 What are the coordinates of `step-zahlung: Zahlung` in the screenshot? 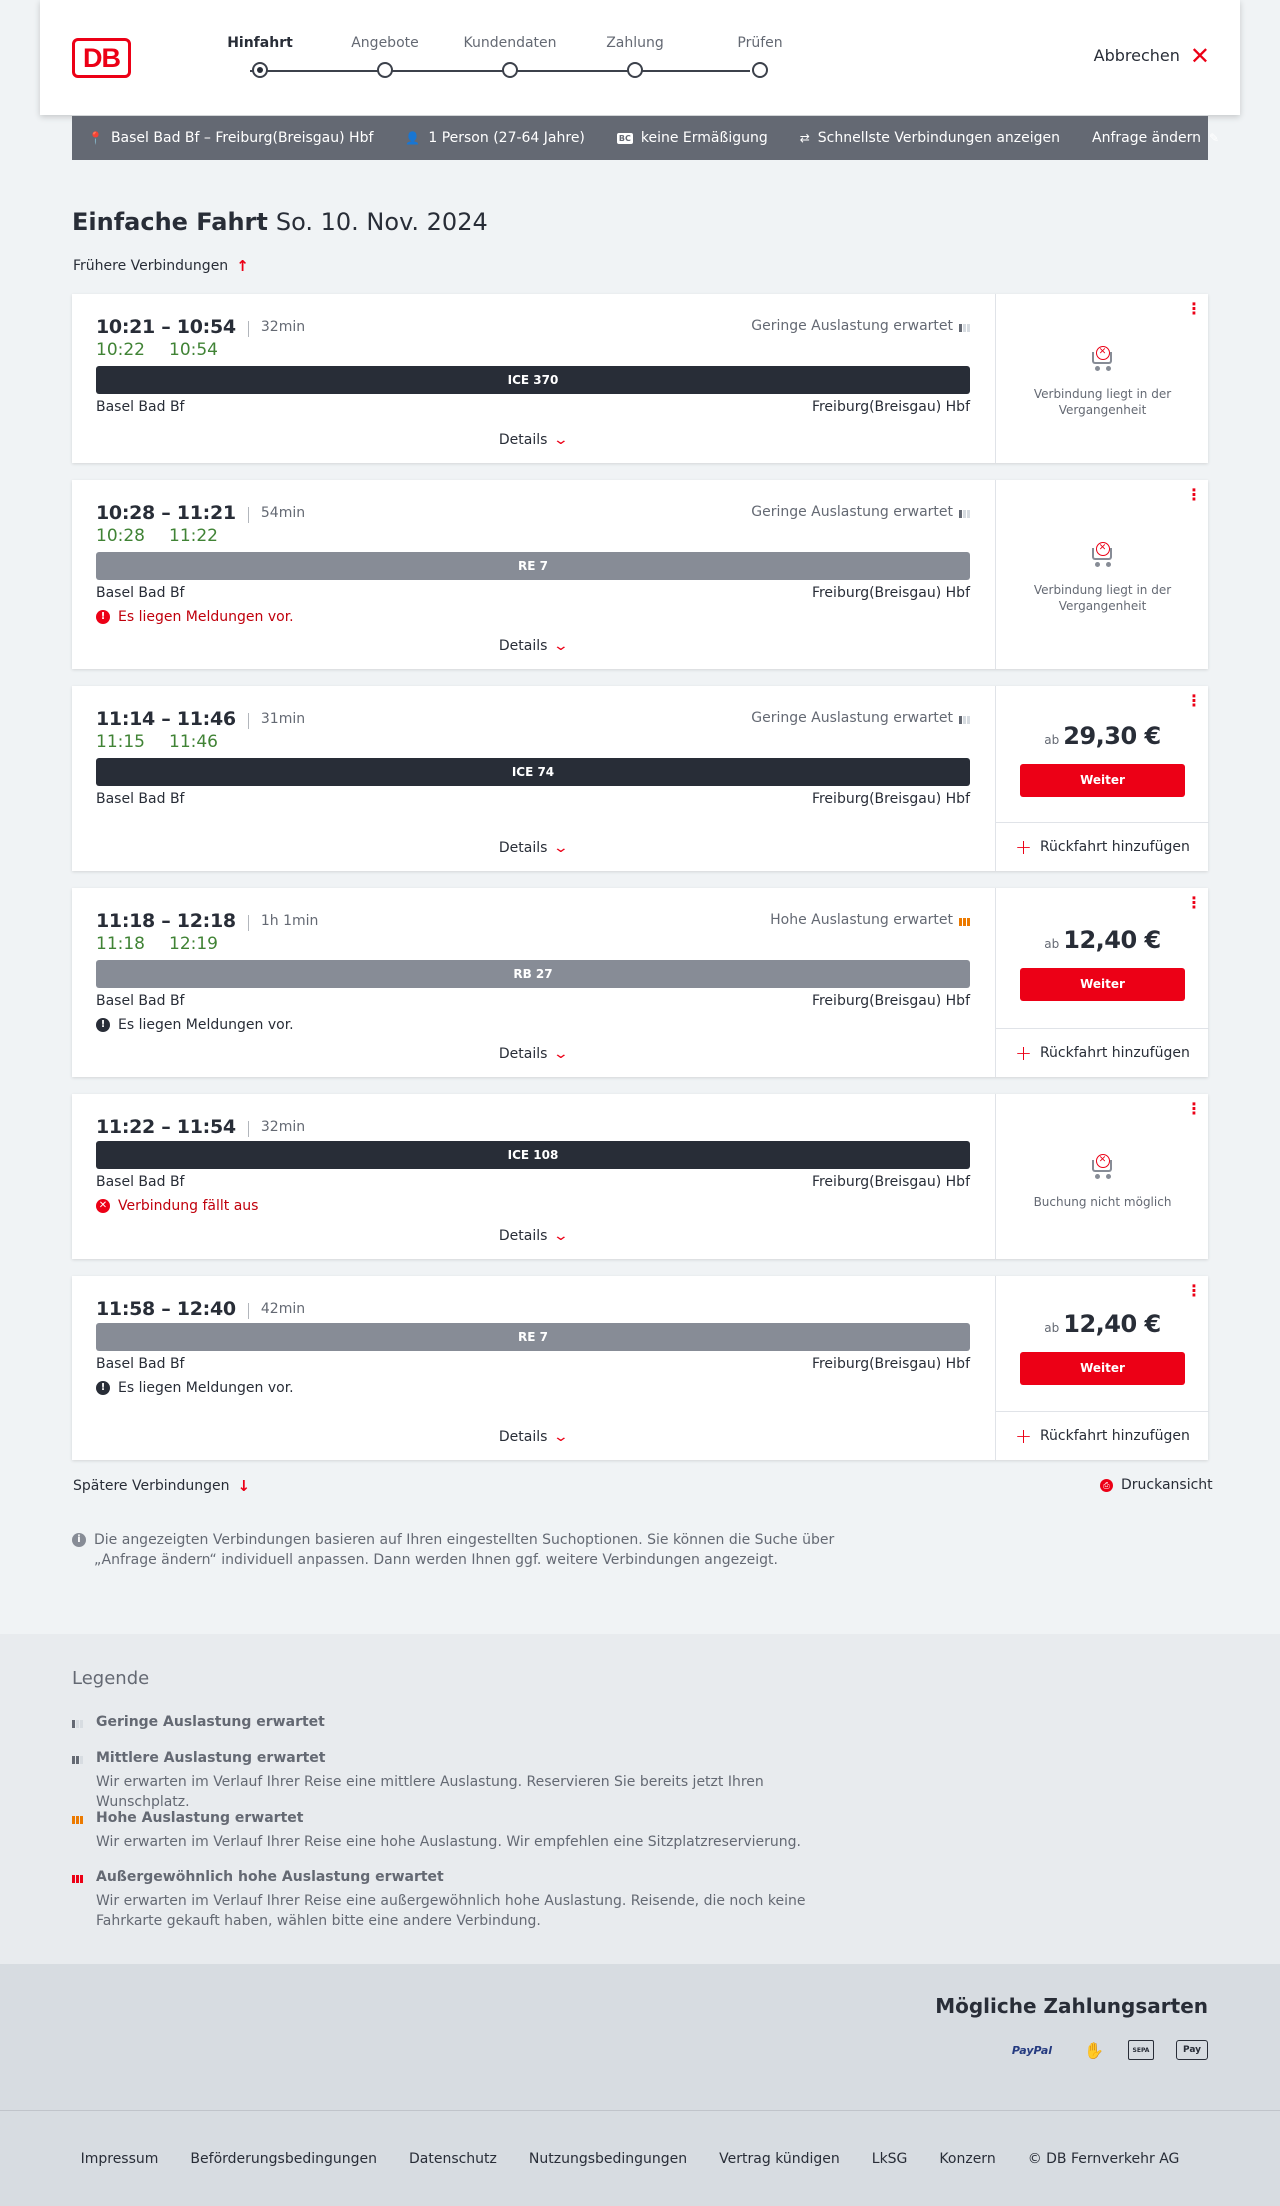 It's located at (635, 56).